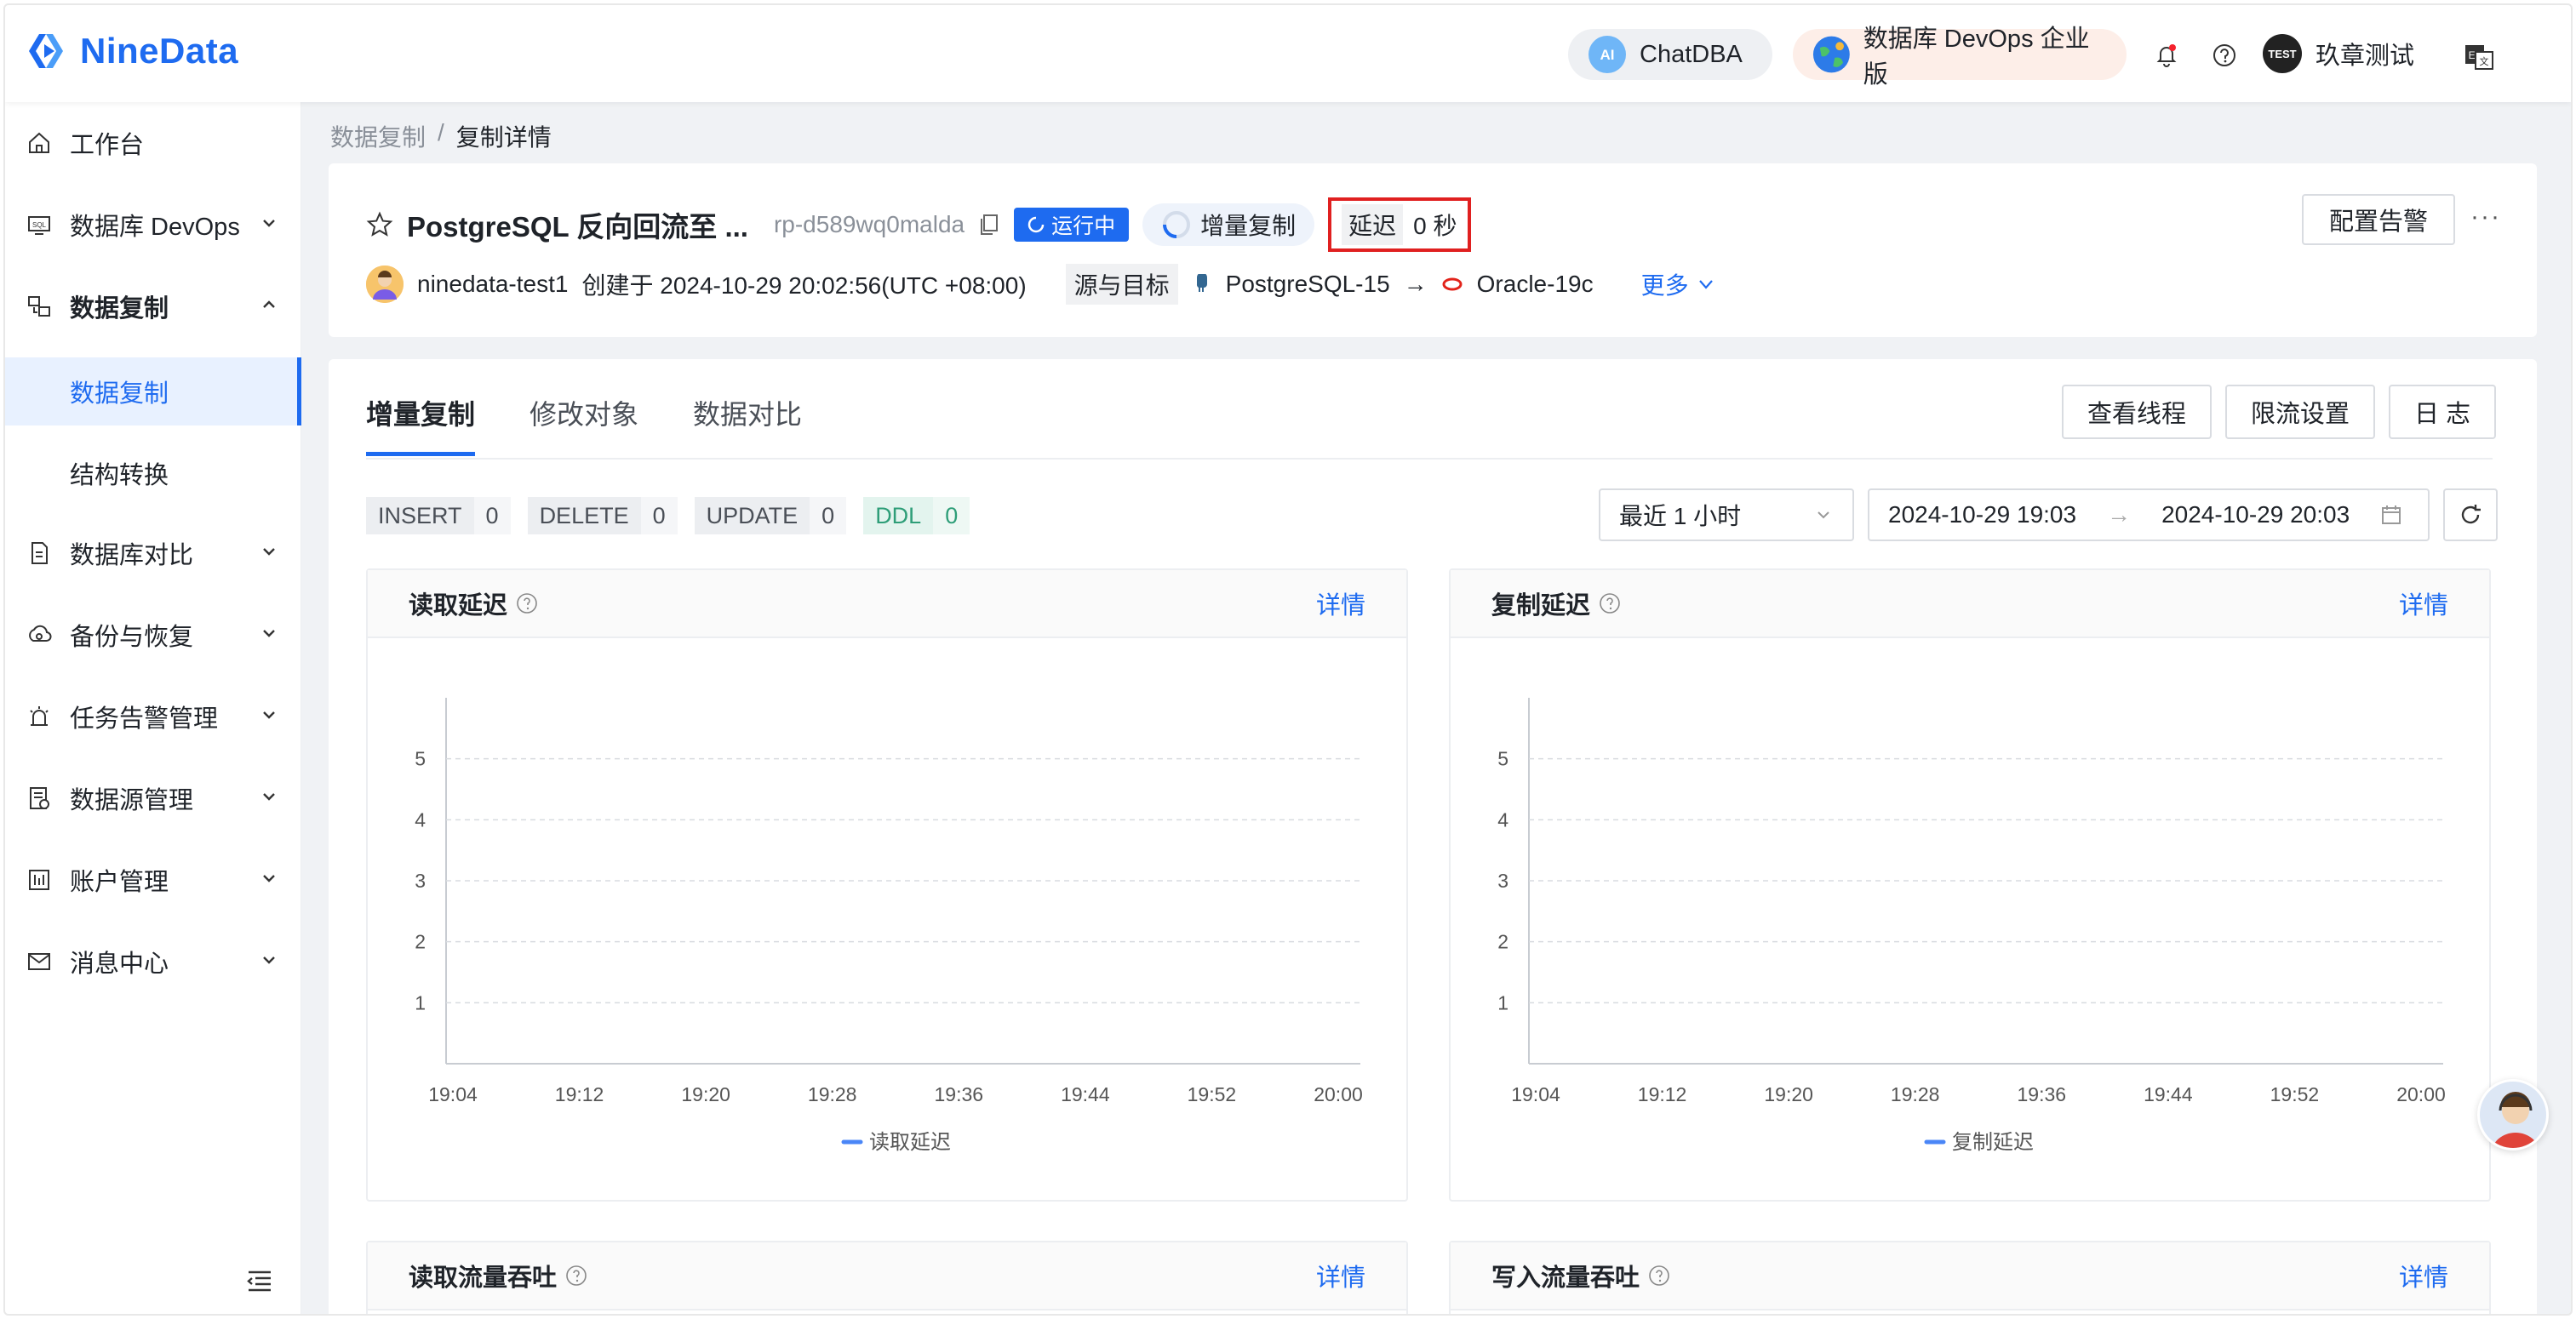 This screenshot has width=2576, height=1319. Describe the element at coordinates (1373, 225) in the screenshot. I see `delay-label: 延迟` at that location.